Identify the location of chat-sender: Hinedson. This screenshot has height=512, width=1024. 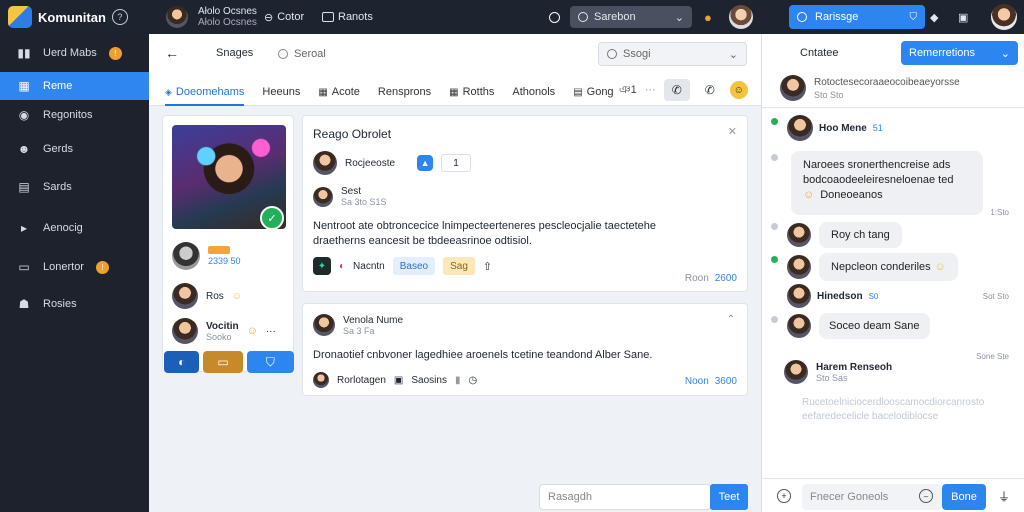
(840, 296).